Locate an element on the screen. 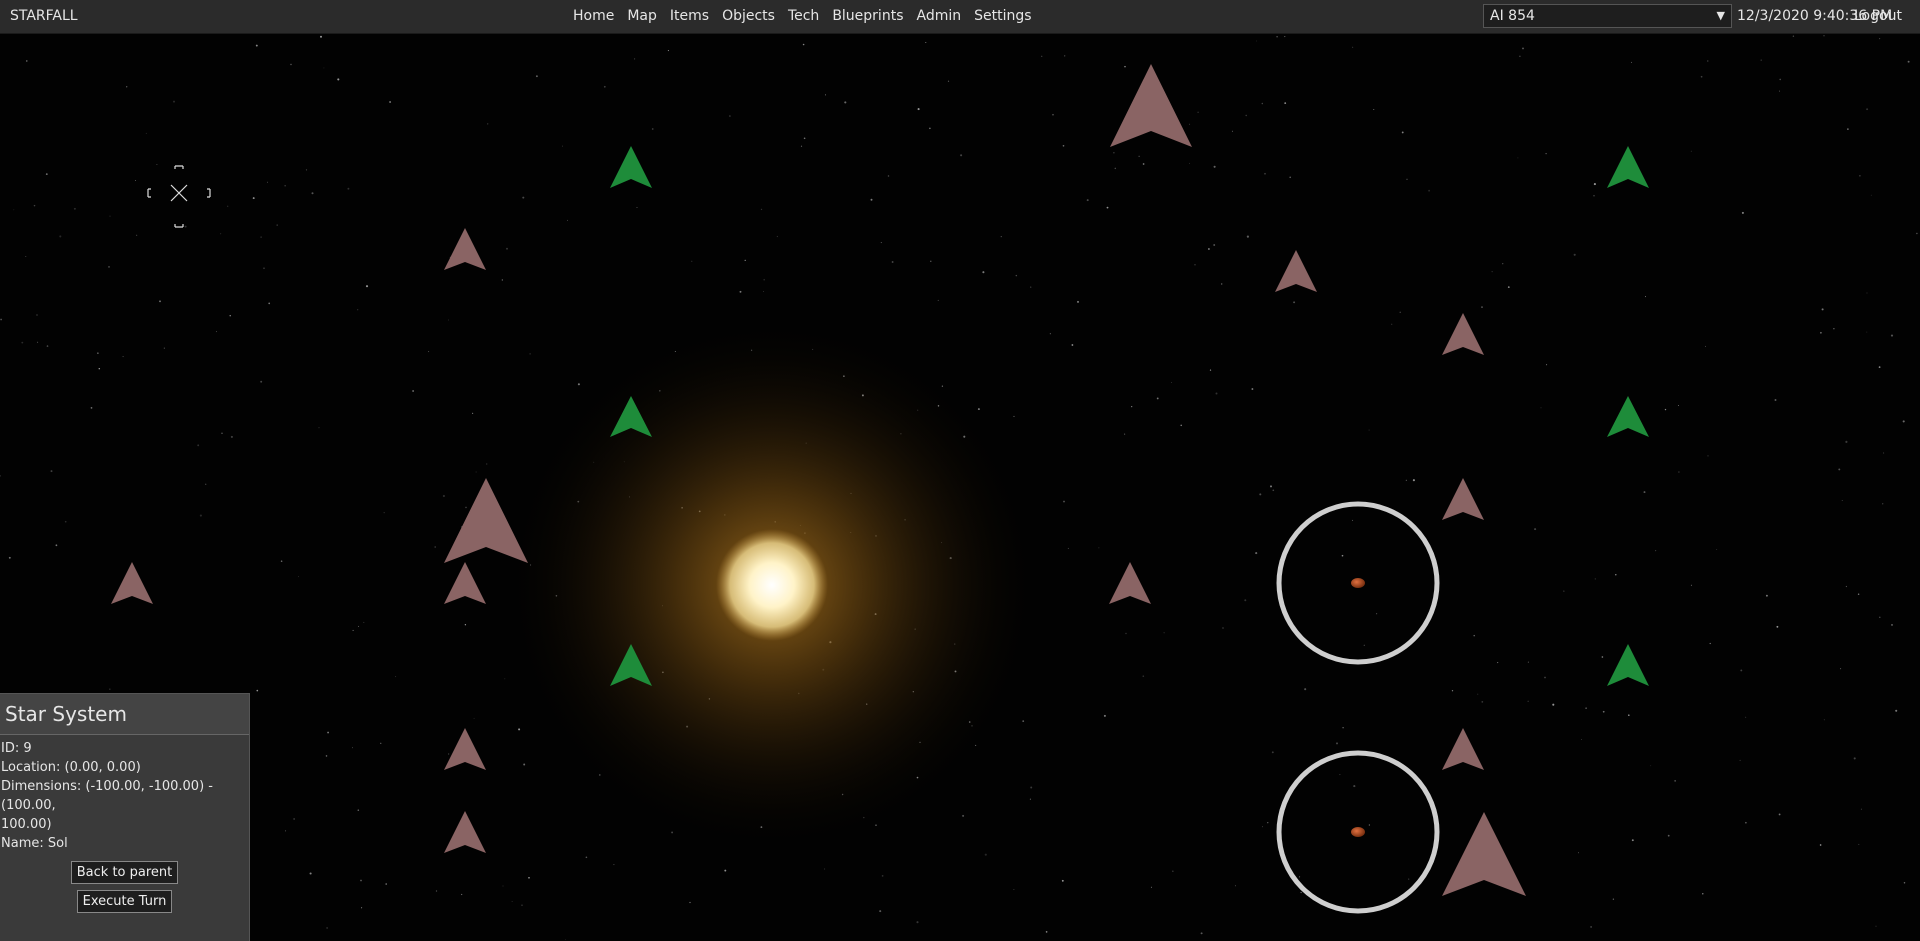  logout-link: Logout is located at coordinates (1878, 16).